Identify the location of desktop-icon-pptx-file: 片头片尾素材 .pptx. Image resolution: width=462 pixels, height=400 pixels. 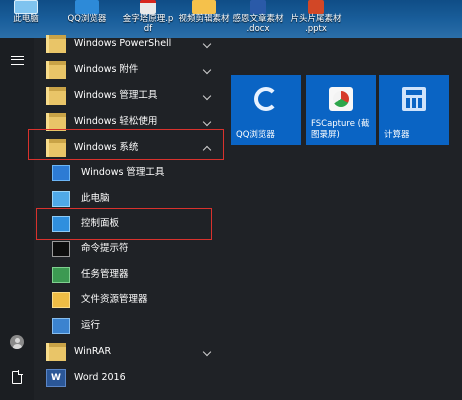
(316, 19).